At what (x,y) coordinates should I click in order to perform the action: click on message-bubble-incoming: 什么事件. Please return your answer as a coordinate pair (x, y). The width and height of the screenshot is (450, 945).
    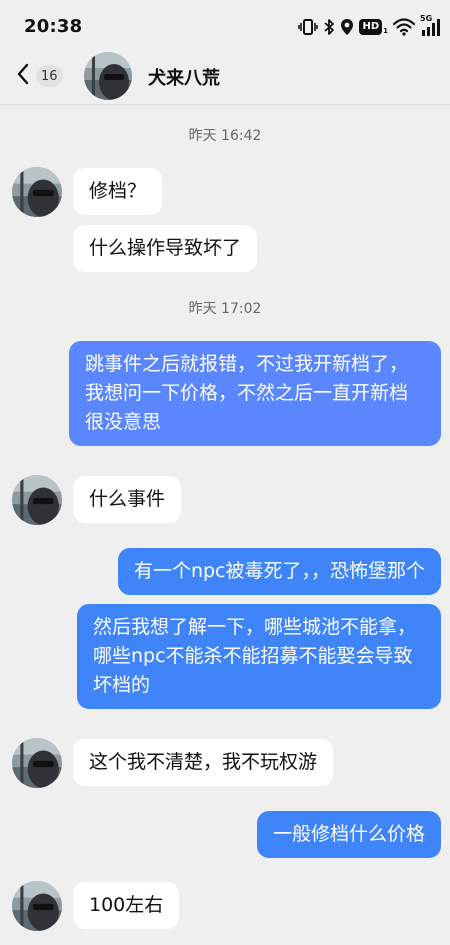
    Looking at the image, I should click on (127, 499).